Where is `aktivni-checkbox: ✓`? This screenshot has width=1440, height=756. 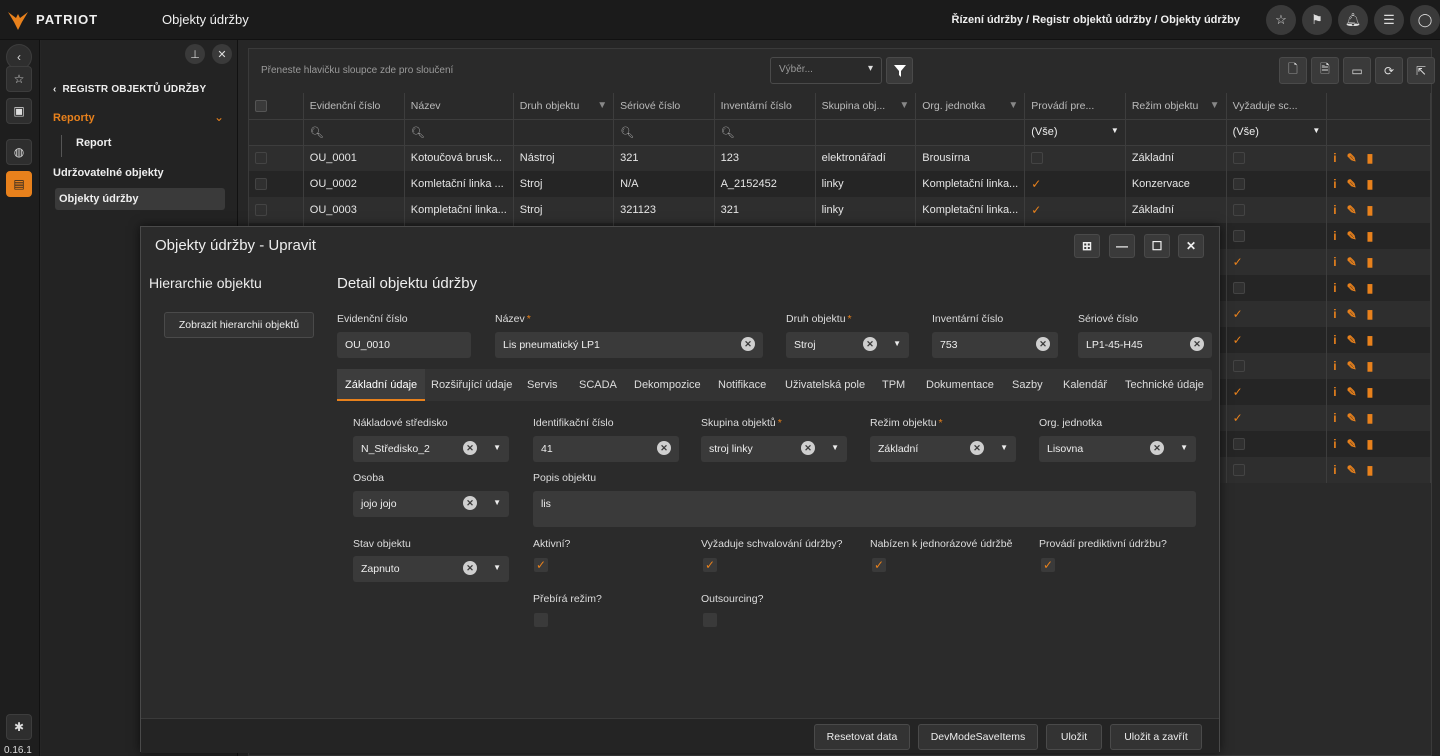
aktivni-checkbox: ✓ is located at coordinates (541, 565).